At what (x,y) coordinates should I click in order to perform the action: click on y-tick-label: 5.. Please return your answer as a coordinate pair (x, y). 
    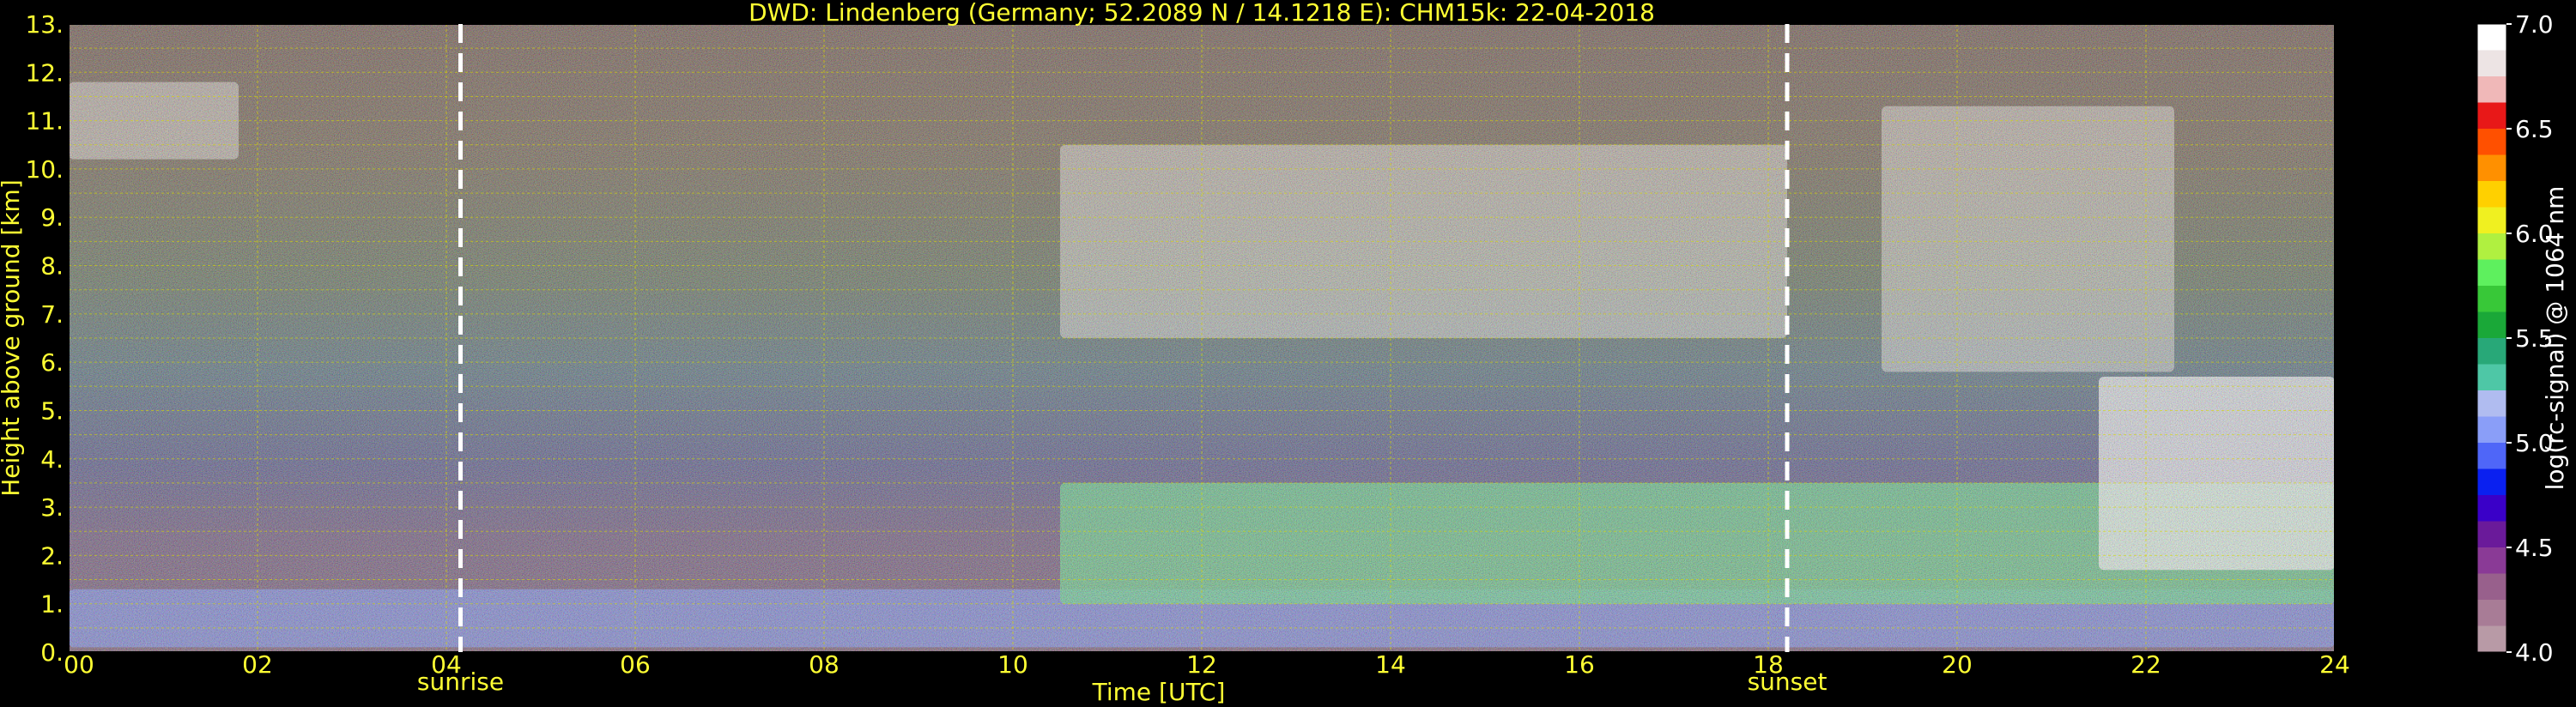
    Looking at the image, I should click on (52, 411).